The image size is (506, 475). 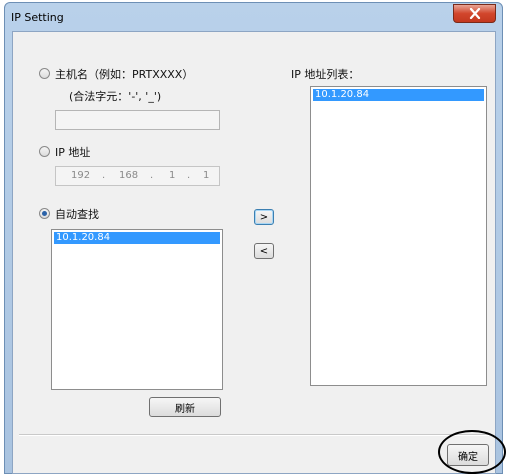 I want to click on found-devices-list: 10.1.20.84, so click(x=137, y=309).